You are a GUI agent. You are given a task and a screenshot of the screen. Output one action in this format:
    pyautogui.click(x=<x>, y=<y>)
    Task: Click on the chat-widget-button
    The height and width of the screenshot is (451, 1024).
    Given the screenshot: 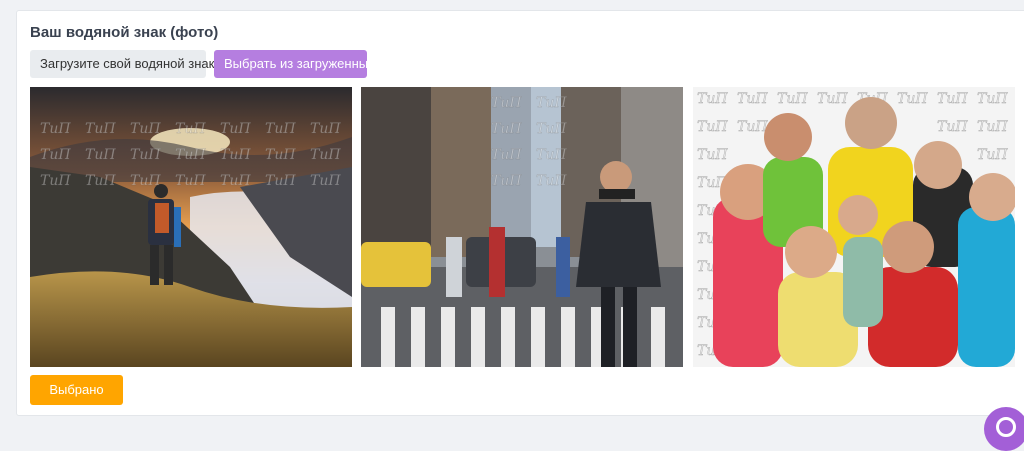 What is the action you would take?
    pyautogui.click(x=1004, y=429)
    